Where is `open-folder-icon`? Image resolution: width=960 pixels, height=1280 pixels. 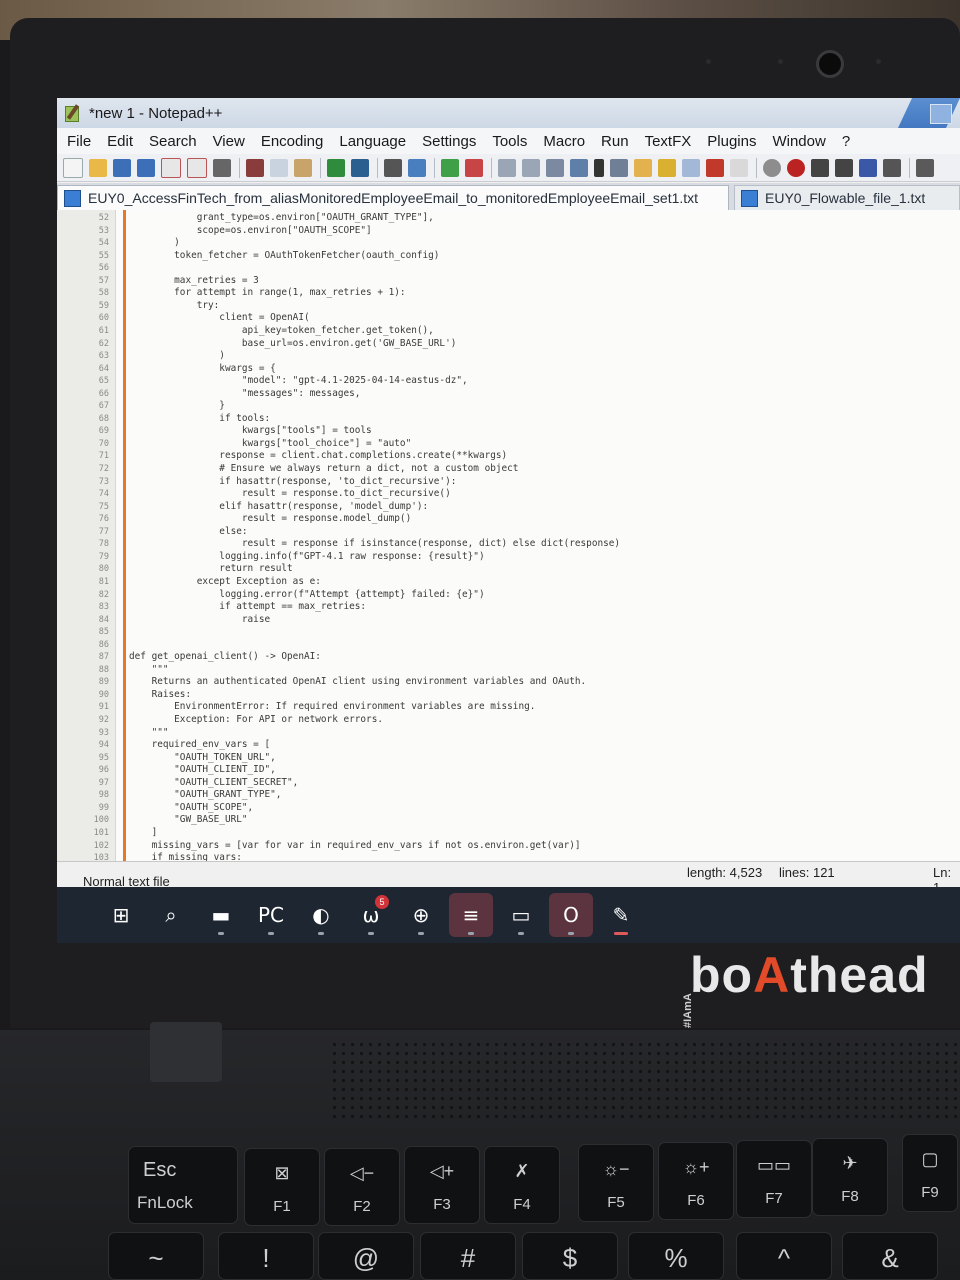 open-folder-icon is located at coordinates (98, 167).